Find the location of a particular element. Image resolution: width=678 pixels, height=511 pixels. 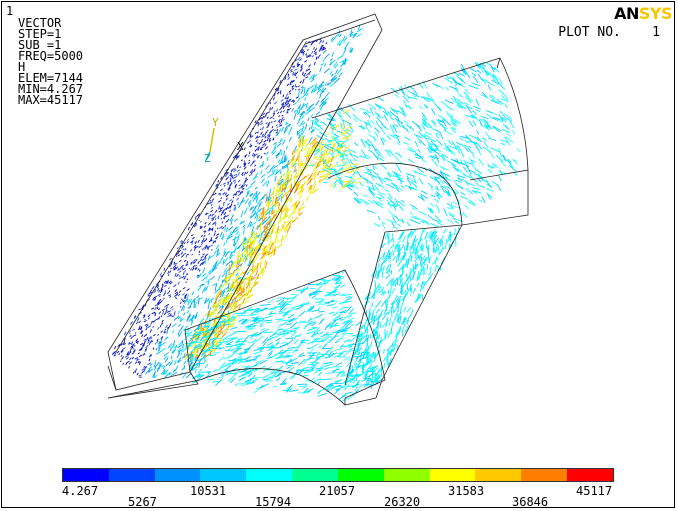

triad-x-axis is located at coordinates (222, 149).